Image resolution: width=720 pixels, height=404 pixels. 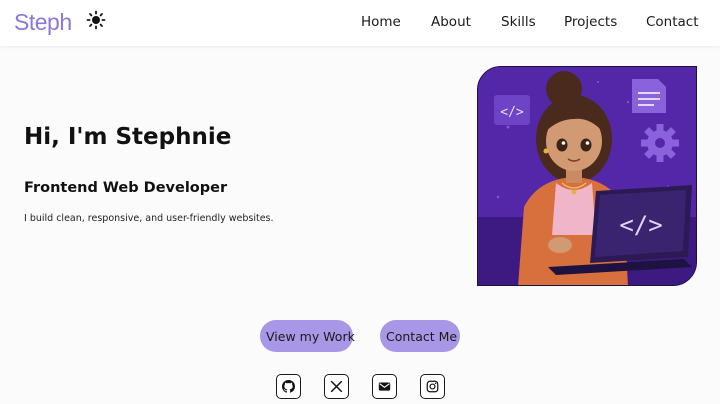 I want to click on nav-link-projects: Projects, so click(x=590, y=22).